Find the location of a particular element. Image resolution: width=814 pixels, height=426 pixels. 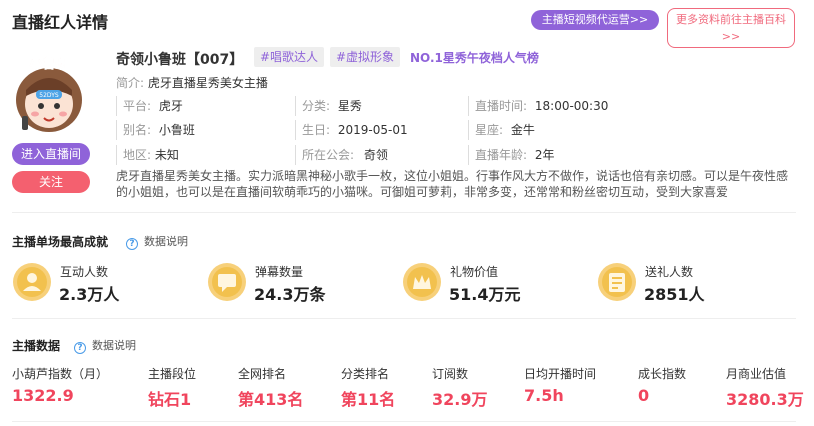

field-label: 地区: is located at coordinates (137, 155).